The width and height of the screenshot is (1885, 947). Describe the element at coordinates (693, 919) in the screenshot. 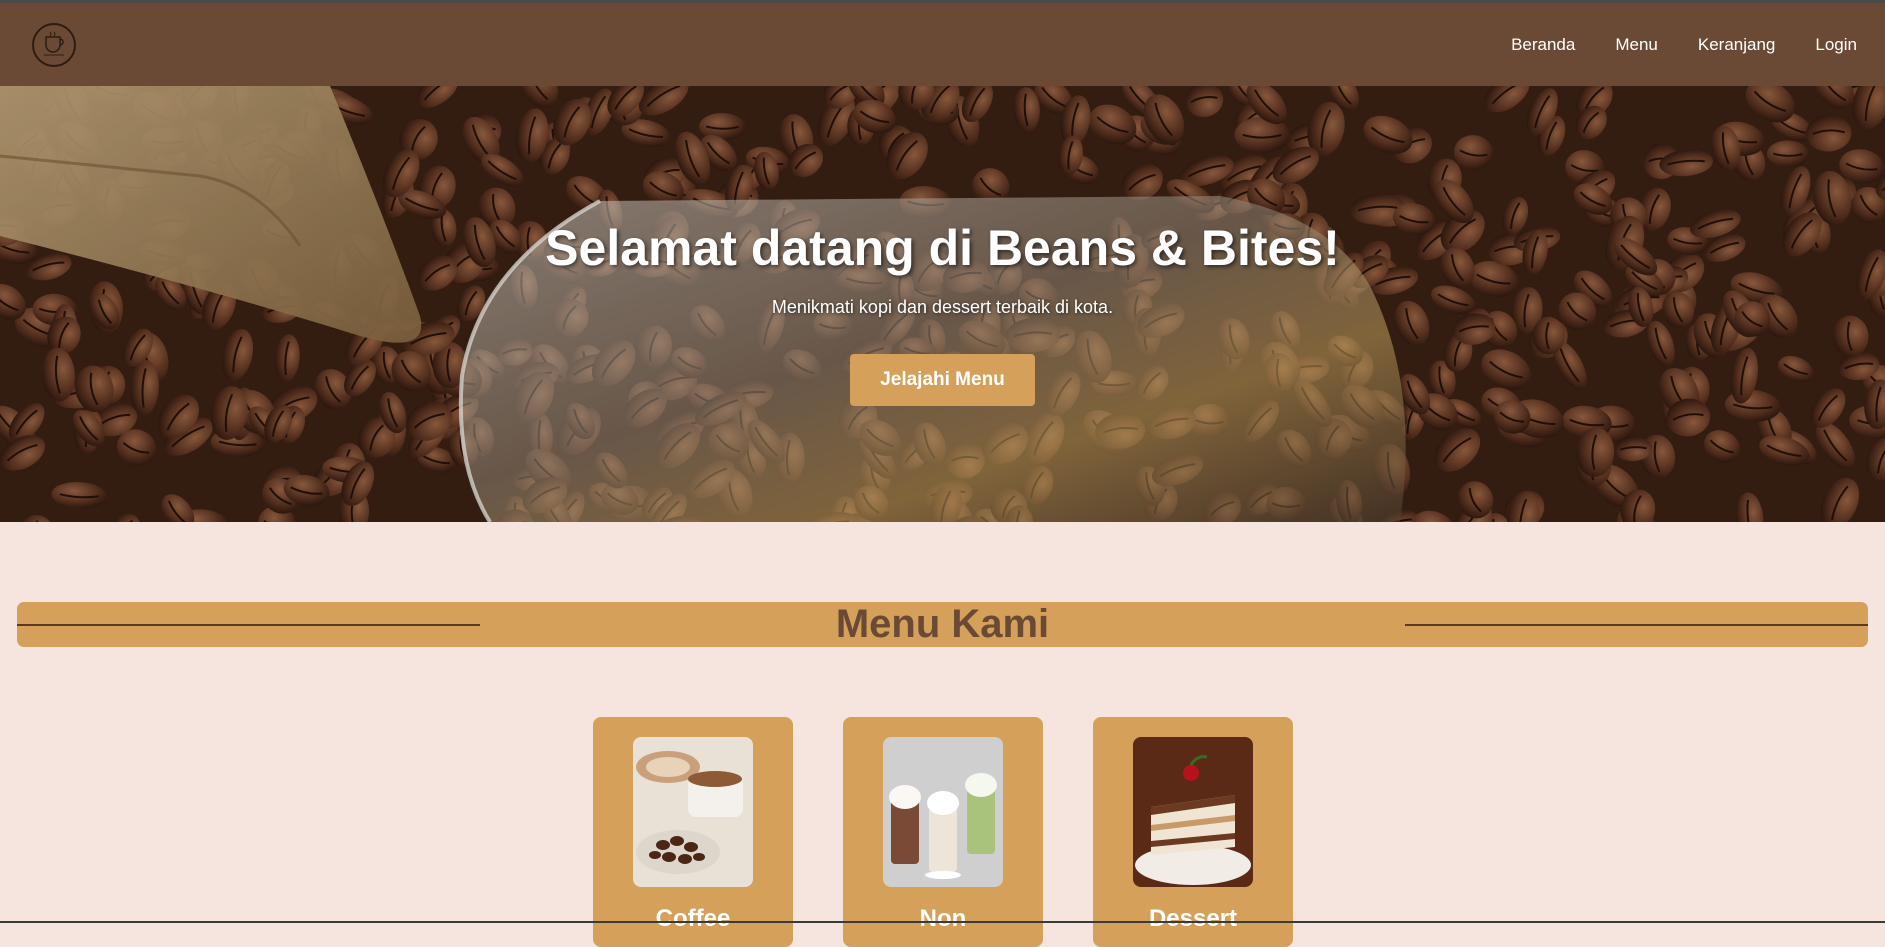

I see `category-label-coffee: Coffee` at that location.